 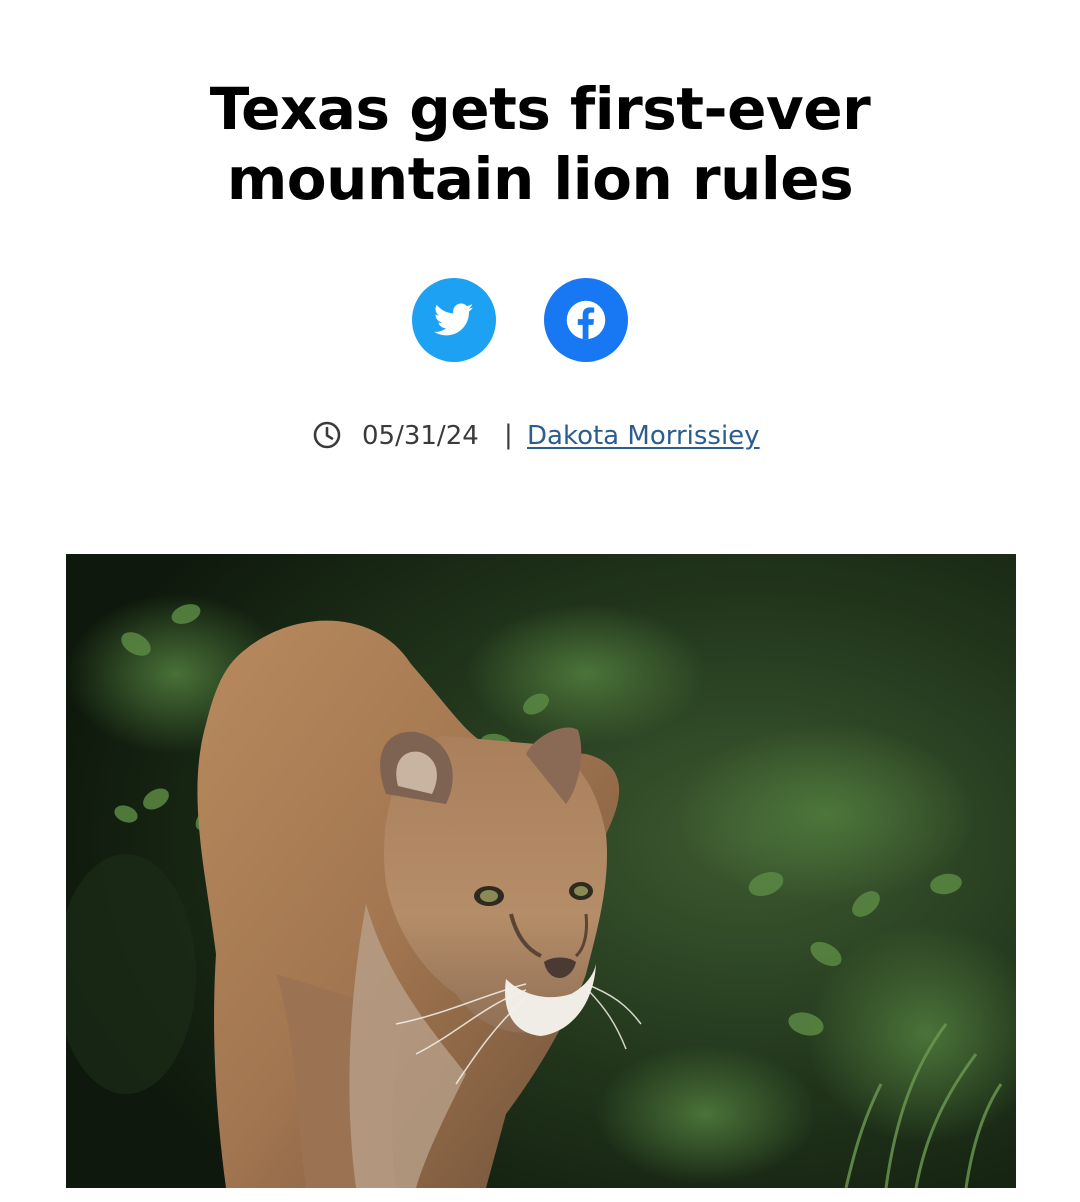 What do you see at coordinates (643, 436) in the screenshot?
I see `author-link: Dakota Morrissiey` at bounding box center [643, 436].